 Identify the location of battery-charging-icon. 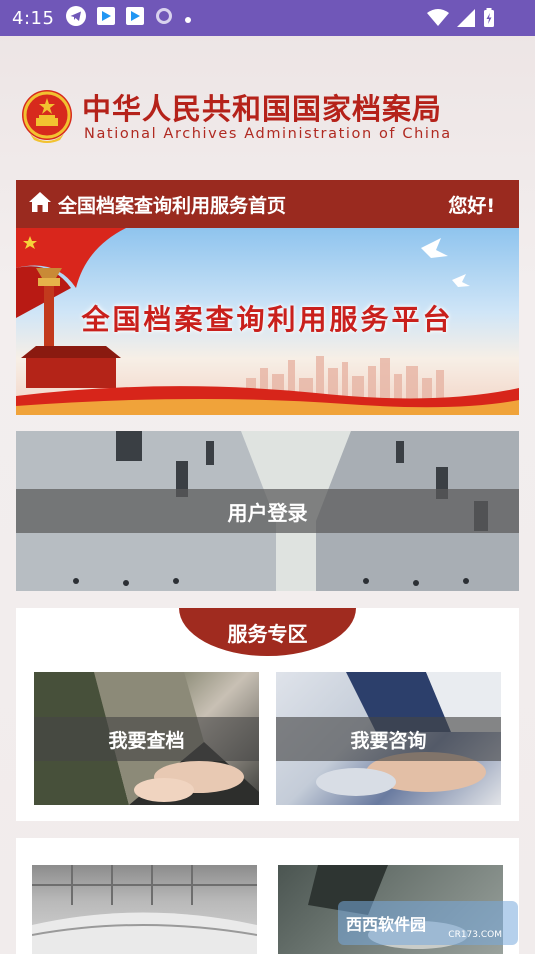
(489, 20).